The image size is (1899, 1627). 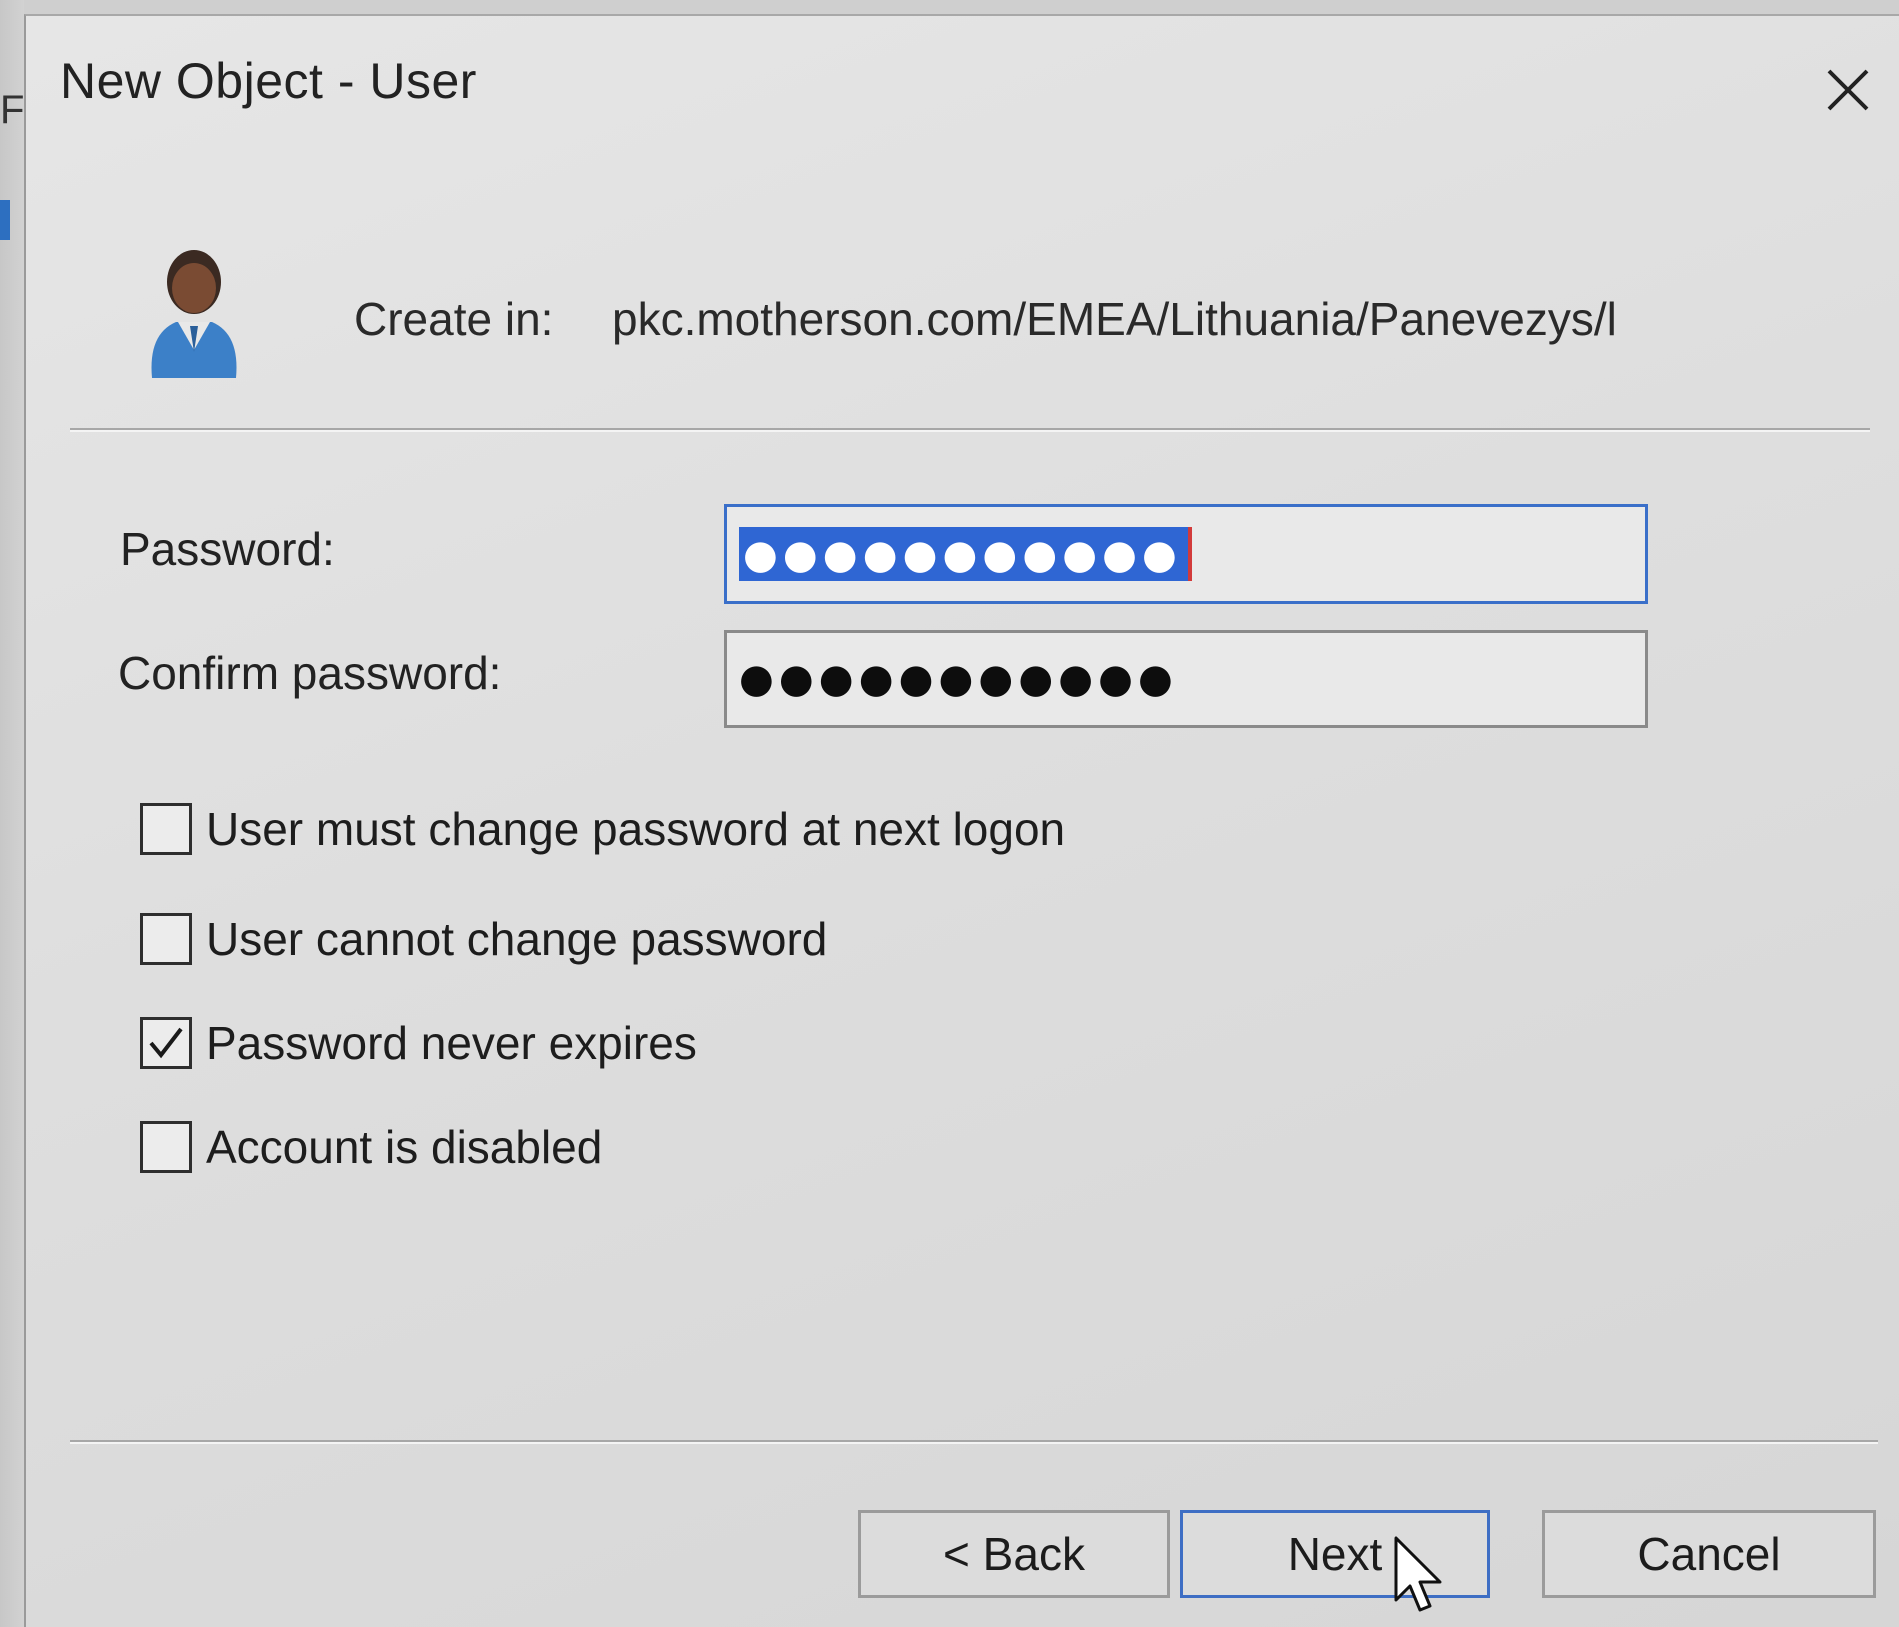 I want to click on checkmark-icon, so click(x=166, y=1043).